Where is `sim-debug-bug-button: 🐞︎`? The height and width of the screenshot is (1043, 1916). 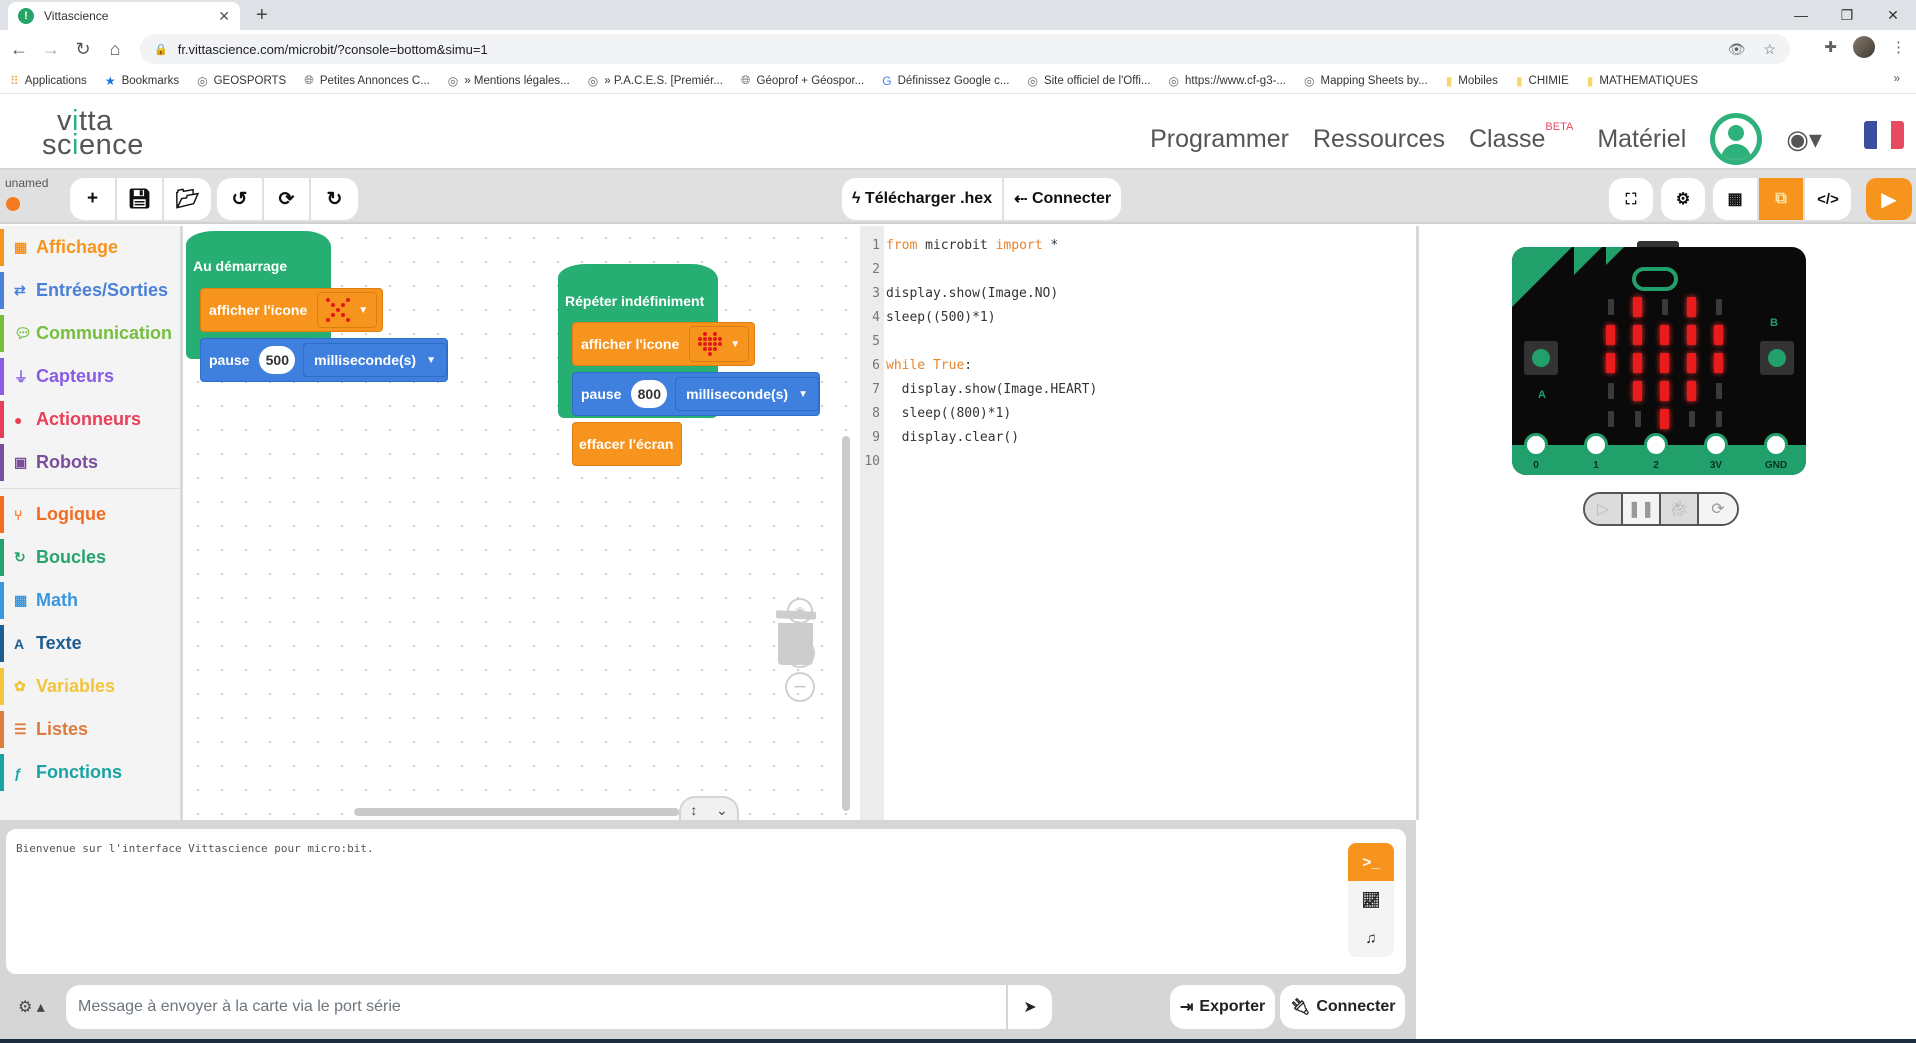
sim-debug-bug-button: 🐞︎ is located at coordinates (1680, 509).